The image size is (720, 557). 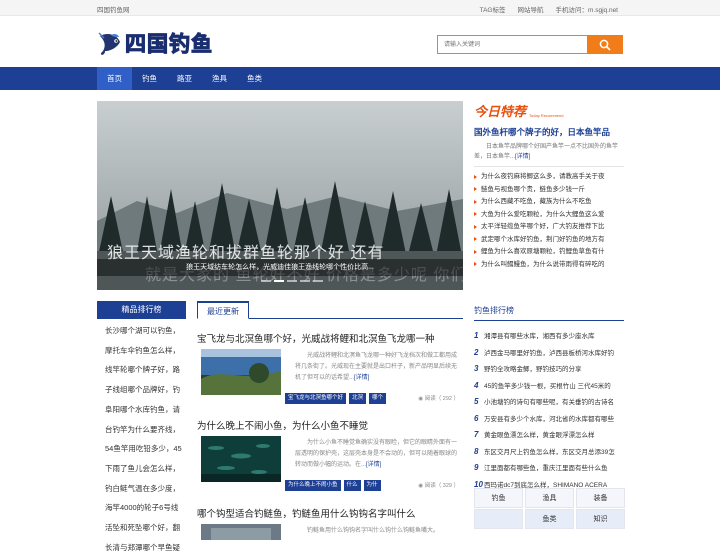 What do you see at coordinates (373, 531) in the screenshot?
I see `article-excerpt-text: 钓鲢鱼用什么钩钩名字叫什么钩什么钩鲢鱼嘴大。` at bounding box center [373, 531].